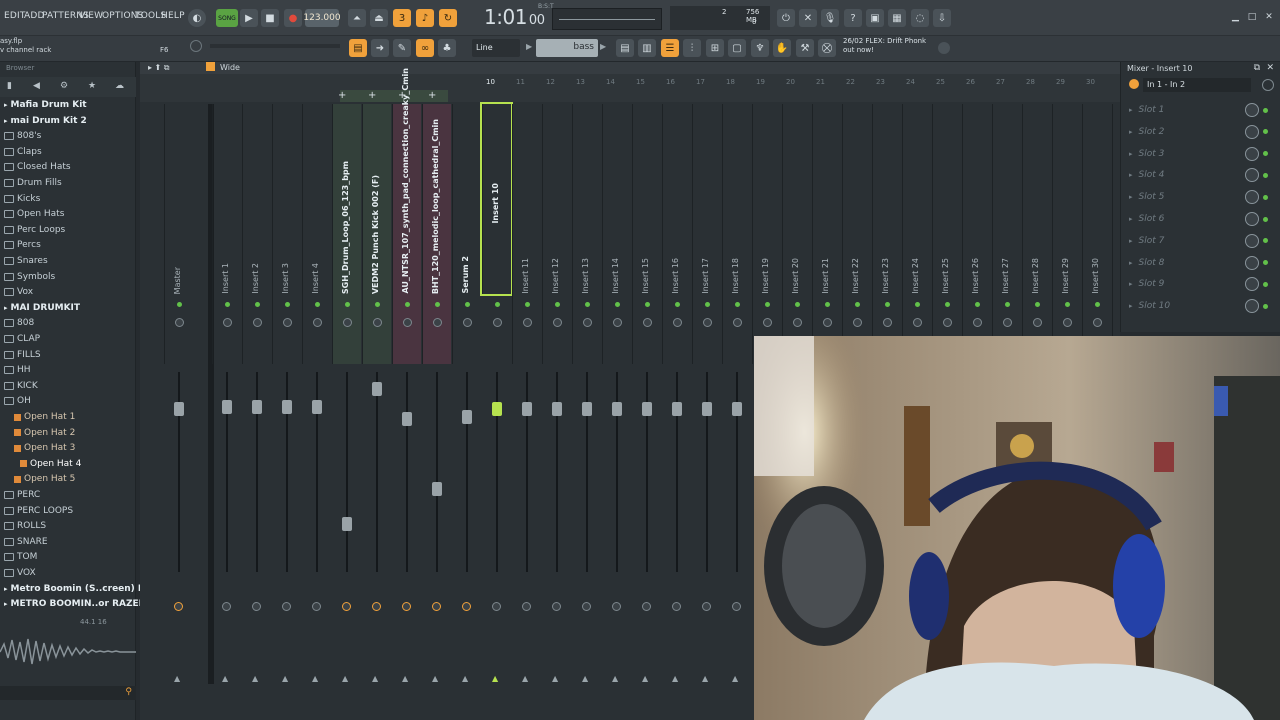 The height and width of the screenshot is (720, 1280). I want to click on menu-view: VIEW, so click(91, 16).